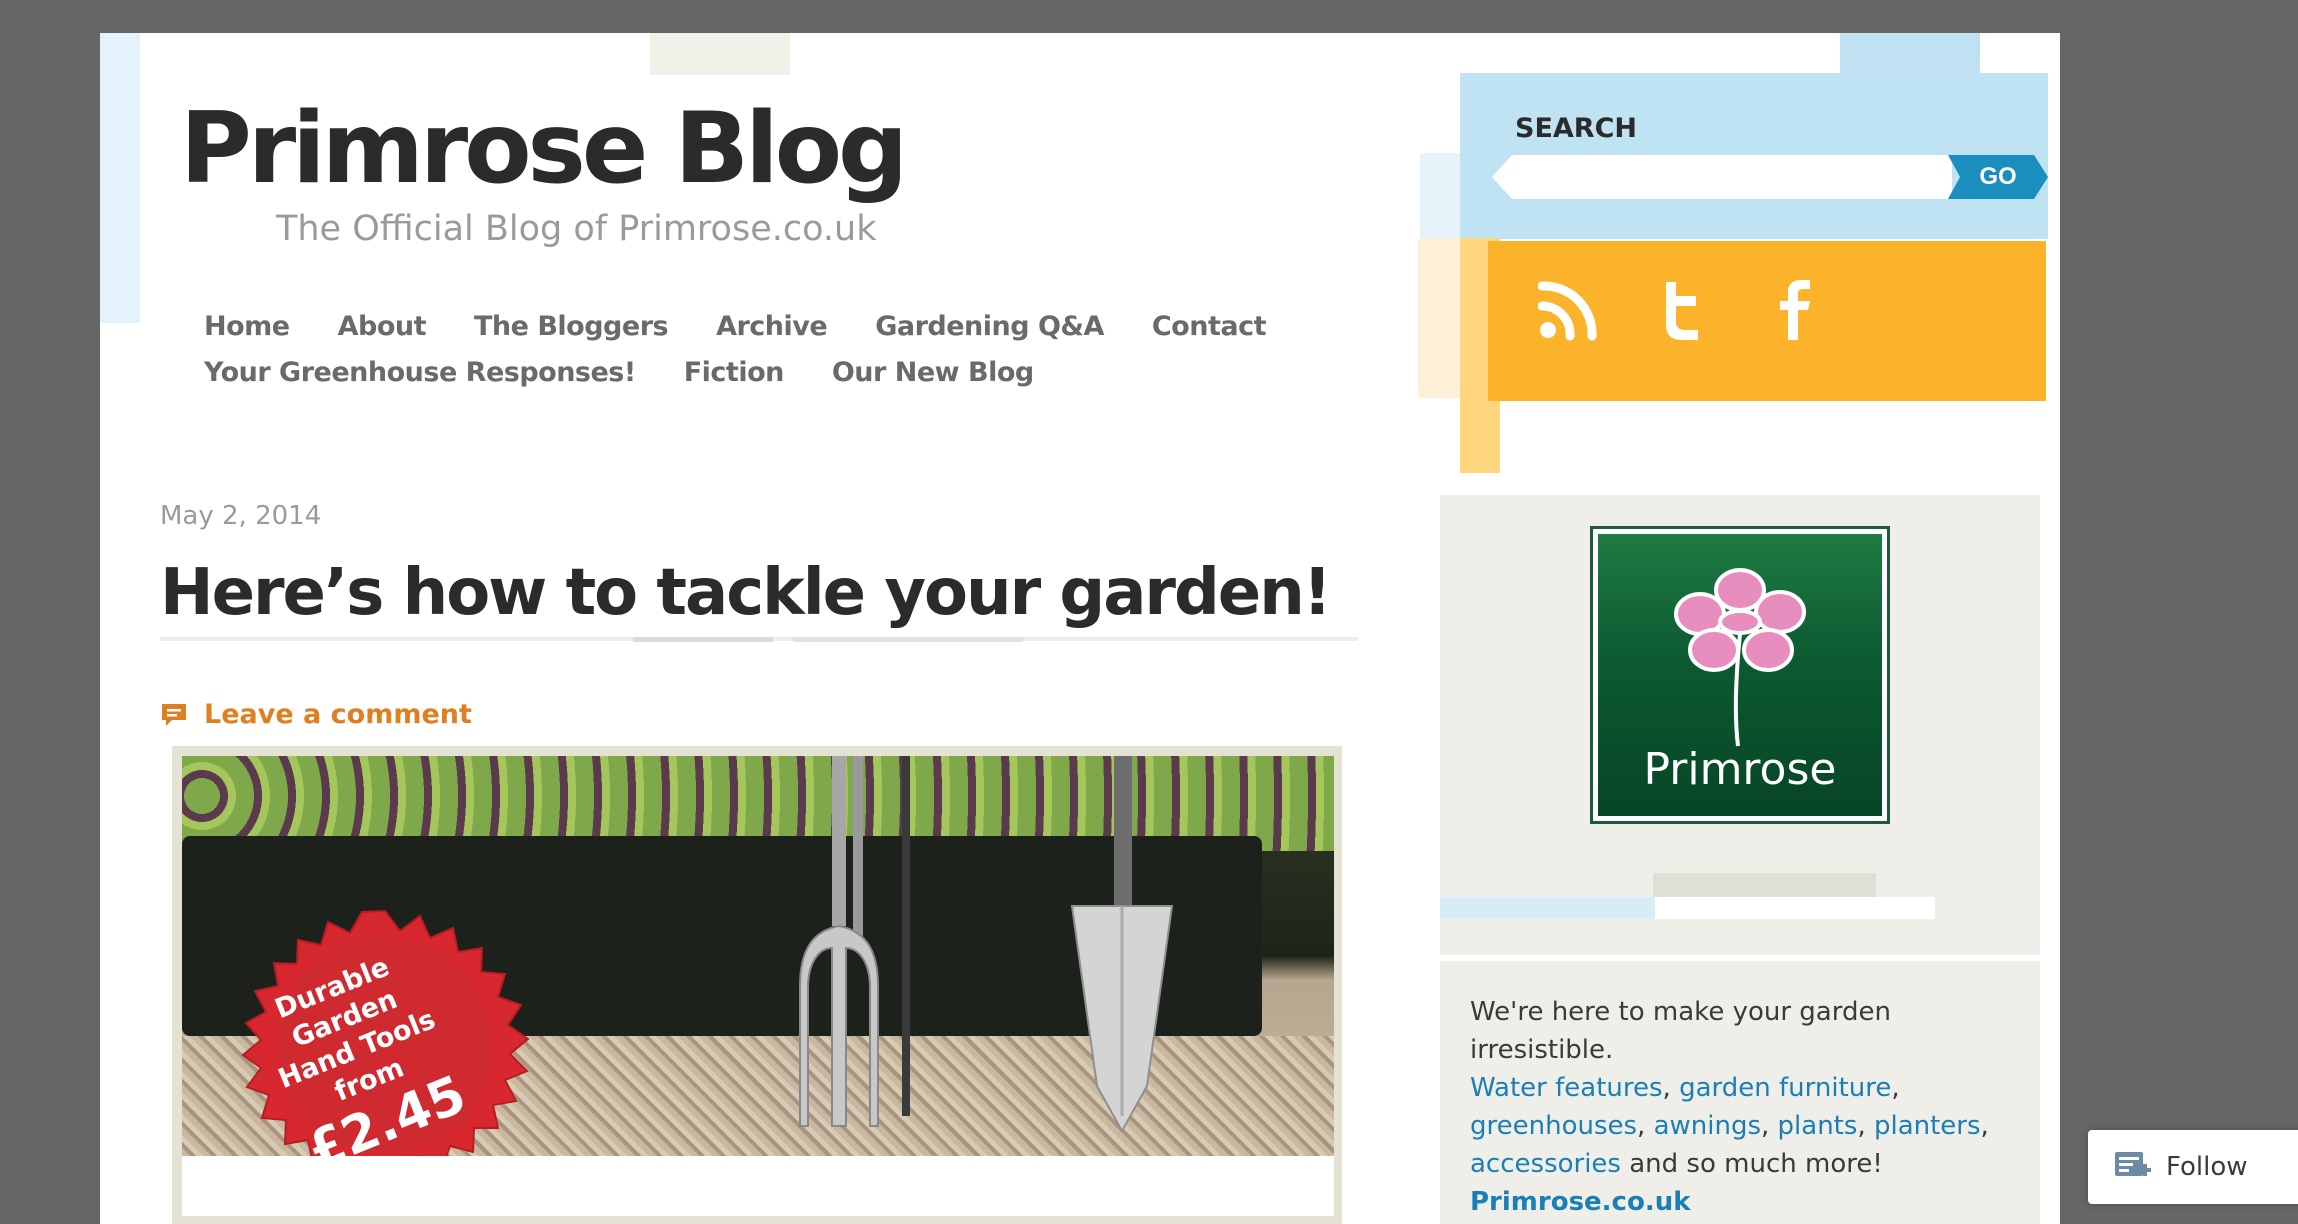 This screenshot has width=2298, height=1224. I want to click on decorative-bar, so click(120, 178).